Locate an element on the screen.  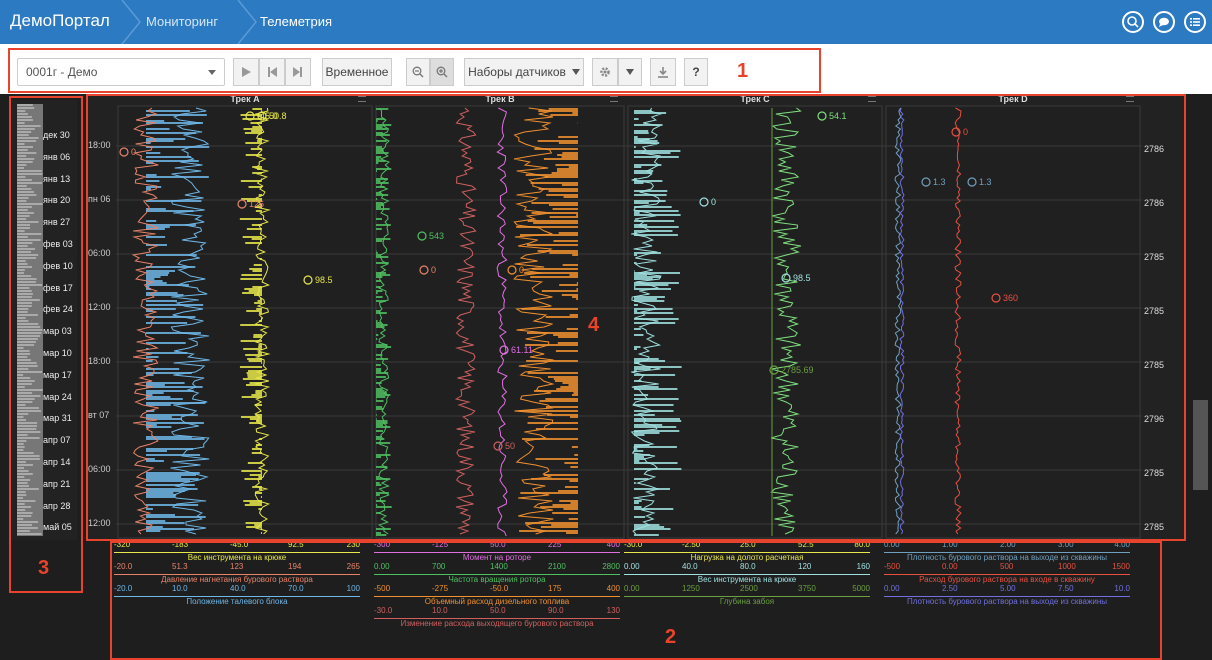
navigator-strip is located at coordinates (30, 320).